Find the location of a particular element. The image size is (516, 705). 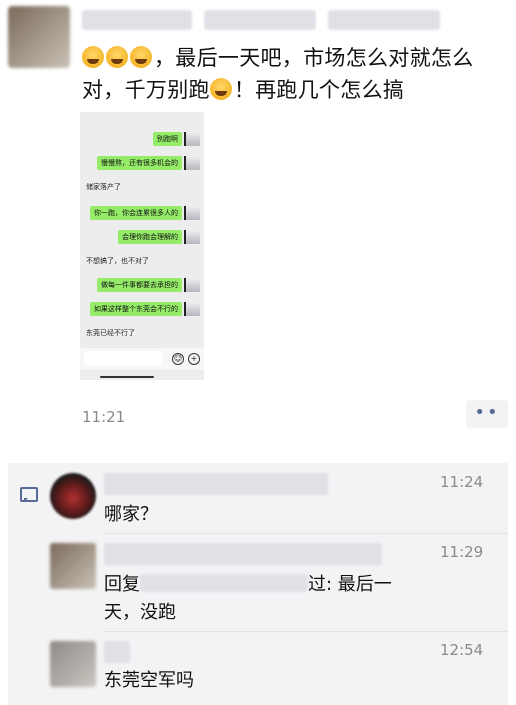

chat-input-field is located at coordinates (123, 358).